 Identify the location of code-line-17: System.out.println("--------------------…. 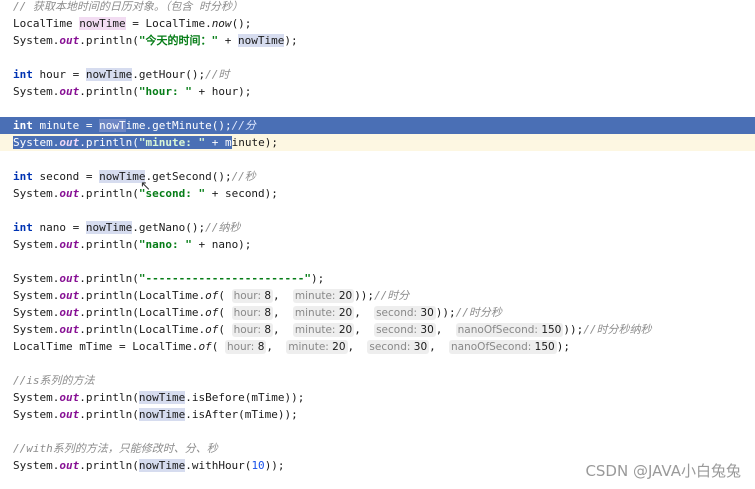
(377, 278).